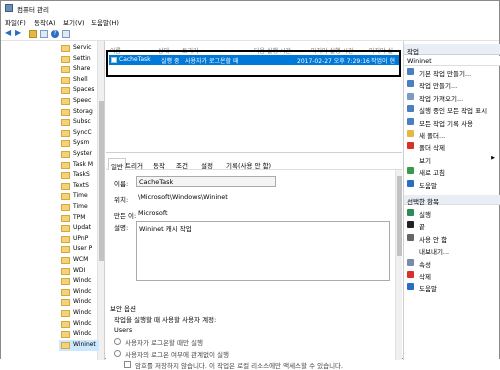  I want to click on action-item: 보기 ▶, so click(453, 159).